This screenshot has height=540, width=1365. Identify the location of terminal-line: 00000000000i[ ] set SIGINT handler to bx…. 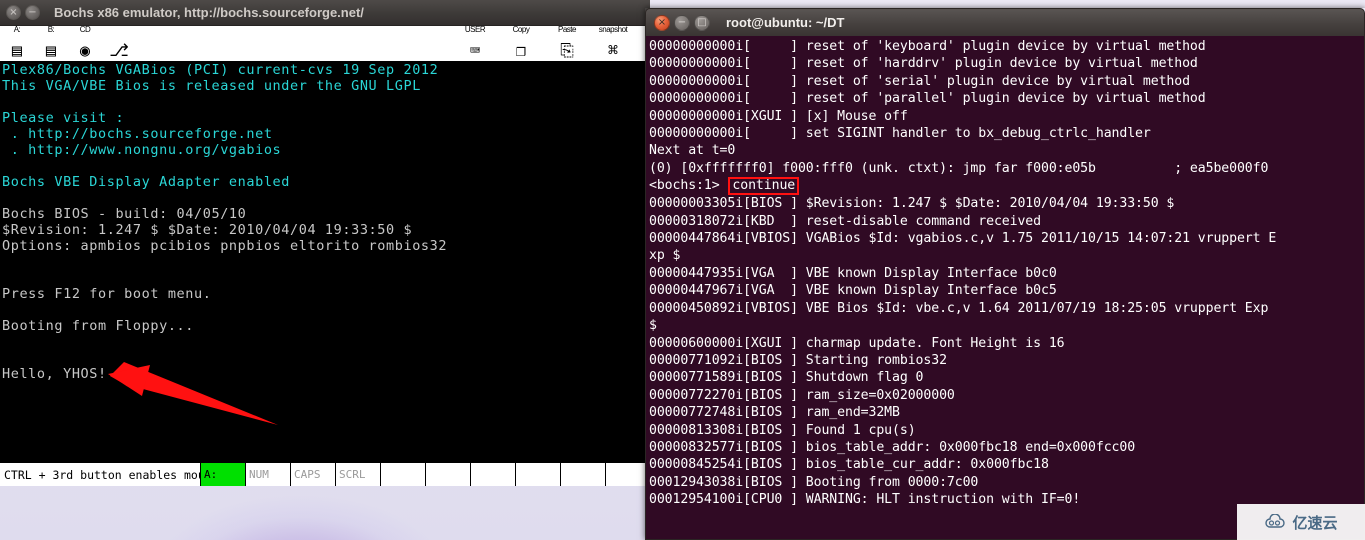
(900, 134).